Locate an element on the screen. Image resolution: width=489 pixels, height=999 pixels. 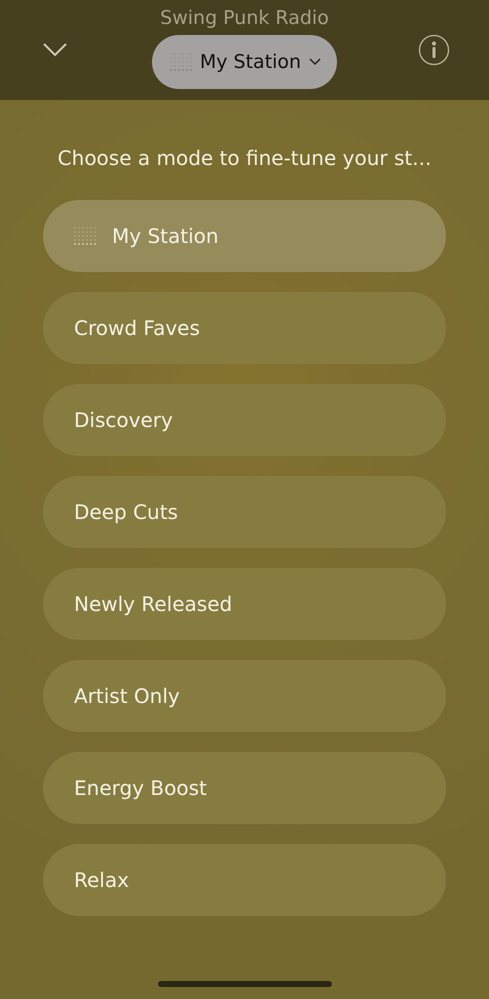
mode-option: Discovery is located at coordinates (244, 420).